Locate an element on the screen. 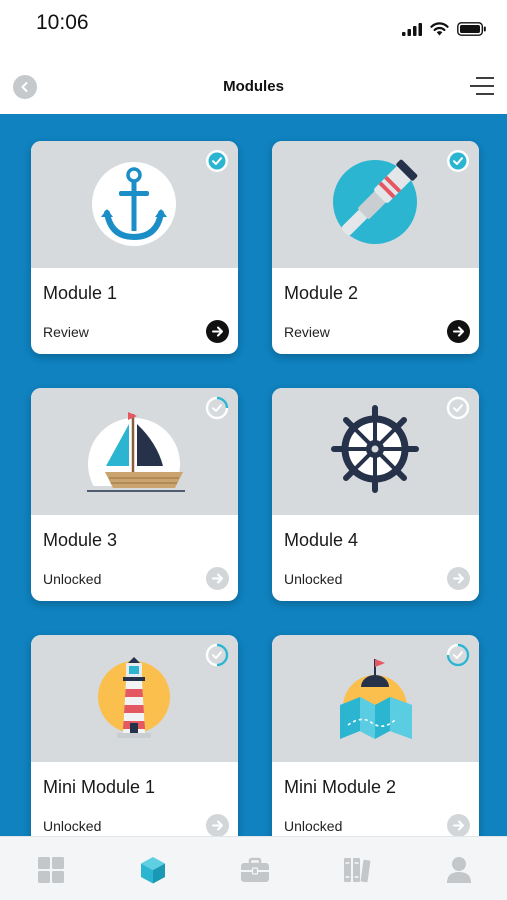 The height and width of the screenshot is (900, 507). nav-bar: Modules is located at coordinates (253, 86).